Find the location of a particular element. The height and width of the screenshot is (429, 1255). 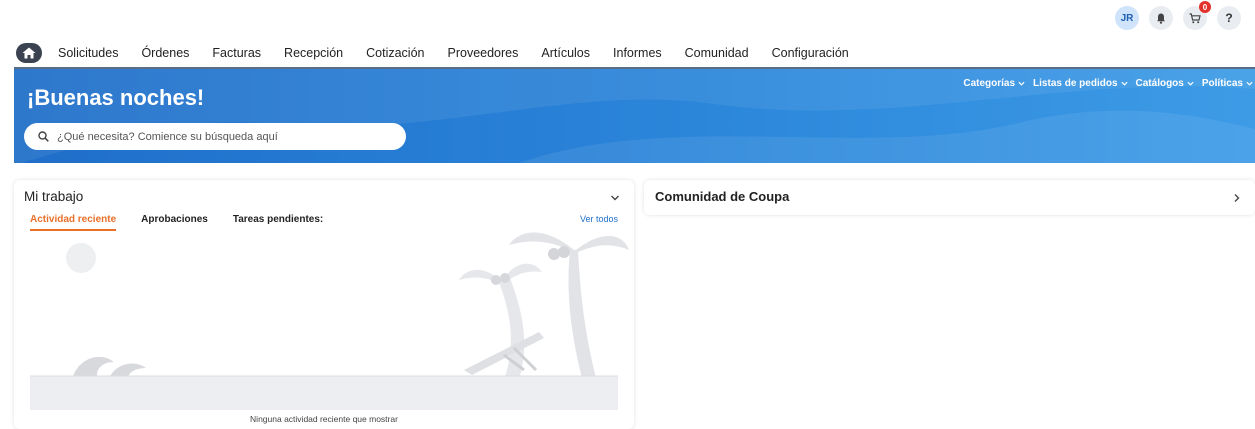

nav-configuracion: Configuración is located at coordinates (810, 53).